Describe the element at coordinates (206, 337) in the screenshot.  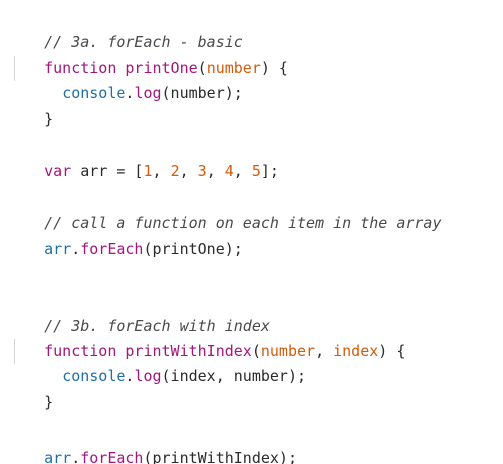
I see `code-line-13: function printWithIndex(number, index) {` at that location.